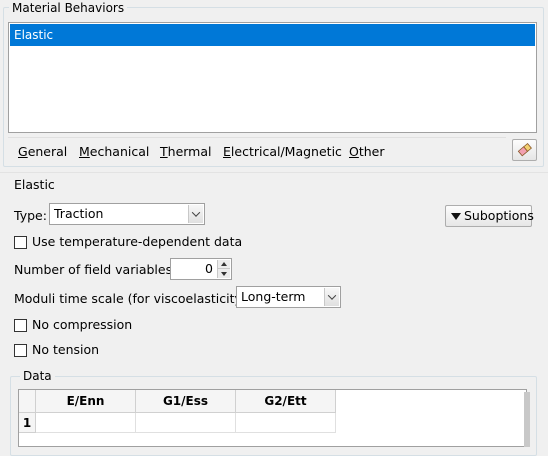 Image resolution: width=548 pixels, height=456 pixels. I want to click on menu-general: General, so click(42, 152).